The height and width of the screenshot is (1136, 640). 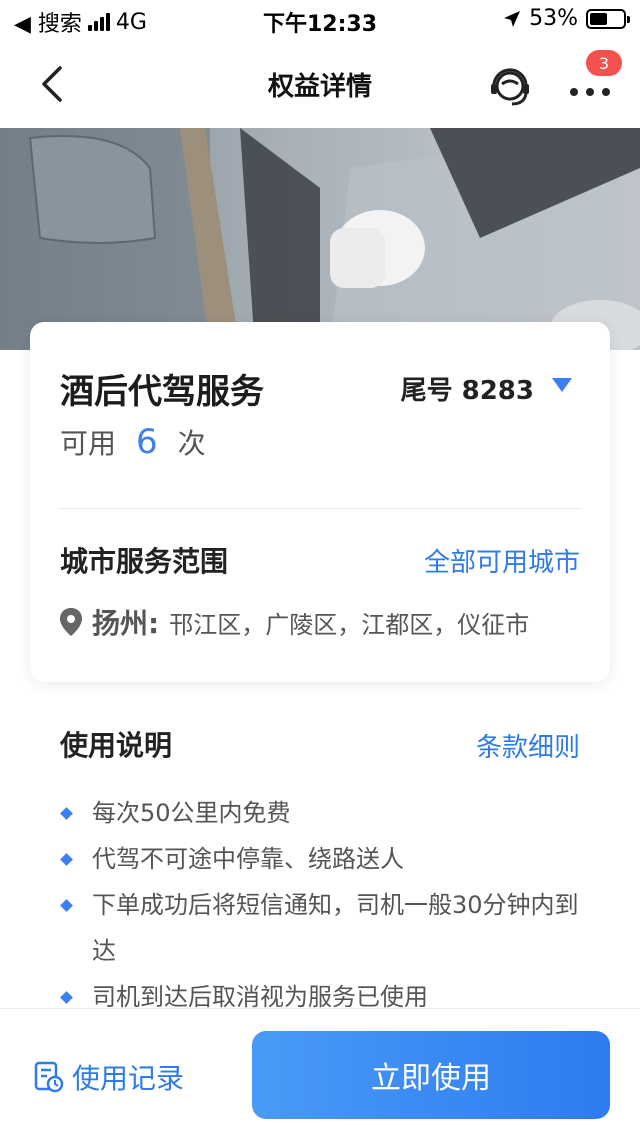 I want to click on bottom-action-bar: 使用记录 立即使用, so click(x=320, y=1072).